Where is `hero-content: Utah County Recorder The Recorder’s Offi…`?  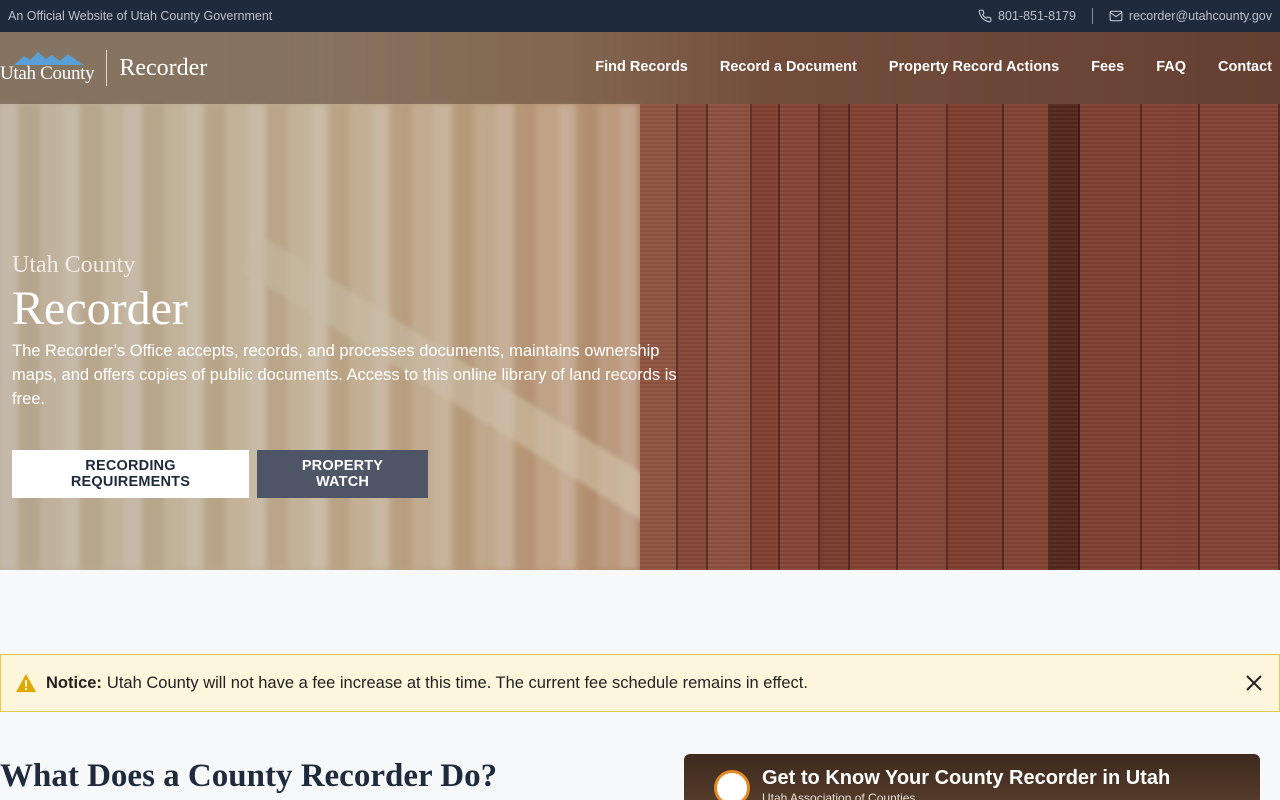 hero-content: Utah County Recorder The Recorder’s Offi… is located at coordinates (362, 331).